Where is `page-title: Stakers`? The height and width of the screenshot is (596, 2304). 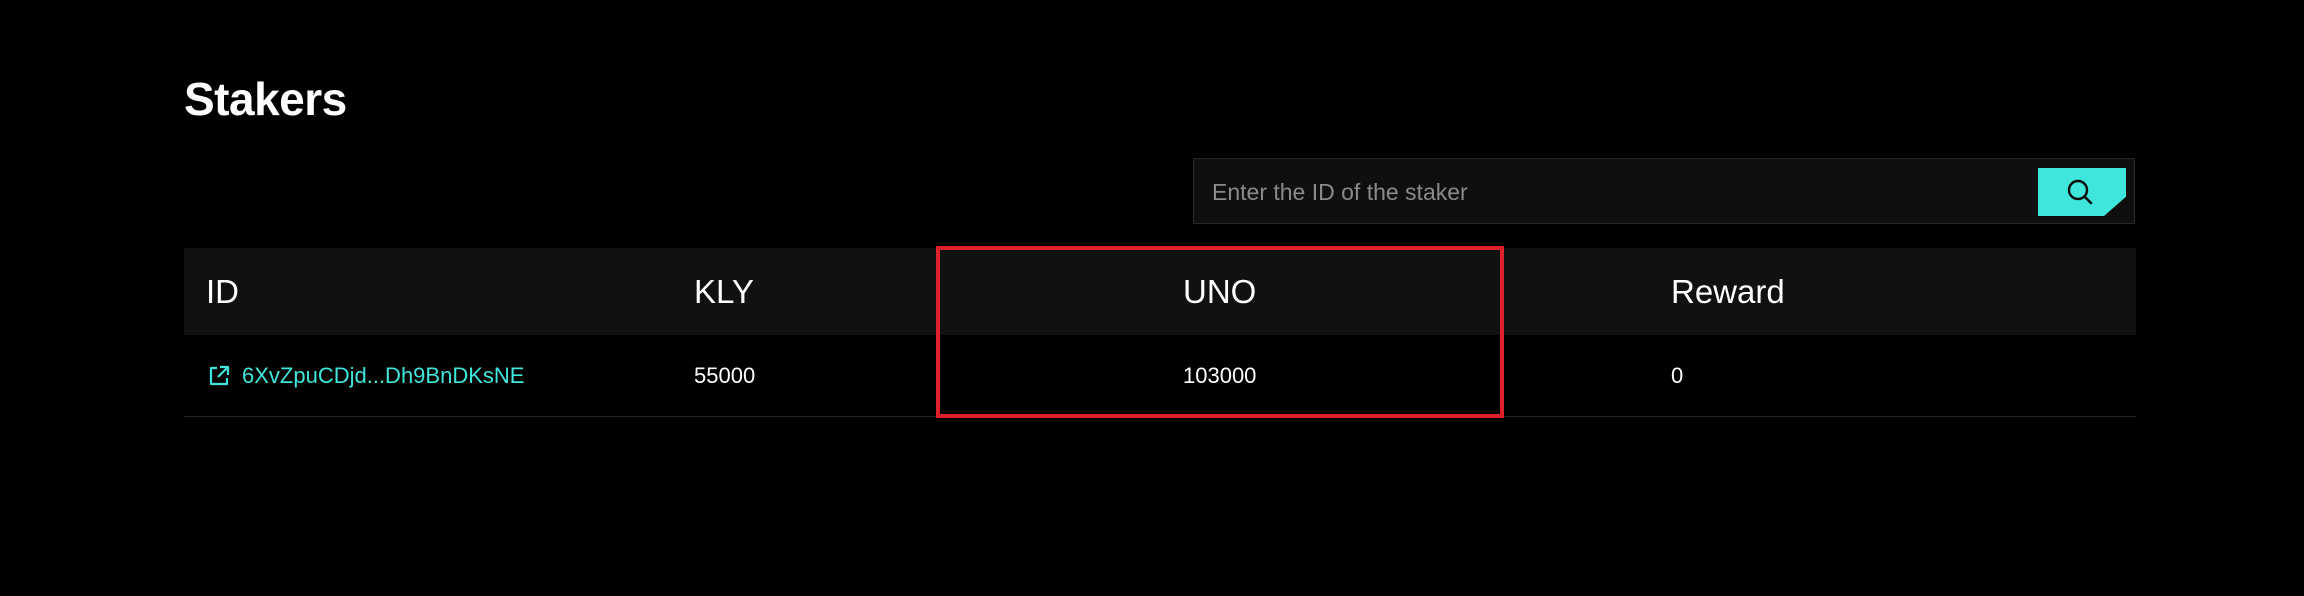 page-title: Stakers is located at coordinates (265, 99).